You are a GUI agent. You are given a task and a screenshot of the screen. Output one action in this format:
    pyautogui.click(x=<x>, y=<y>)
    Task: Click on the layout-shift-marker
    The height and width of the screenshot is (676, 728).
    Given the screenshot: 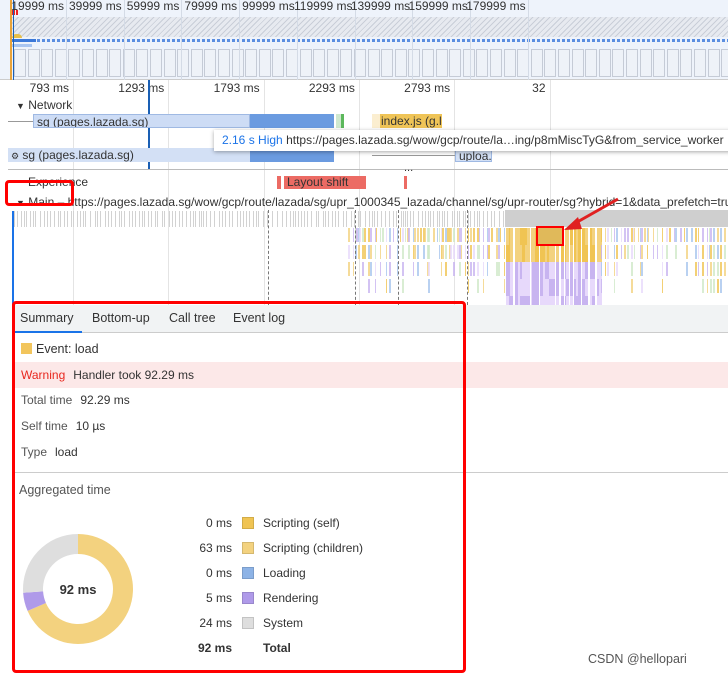 What is the action you would take?
    pyautogui.click(x=279, y=182)
    